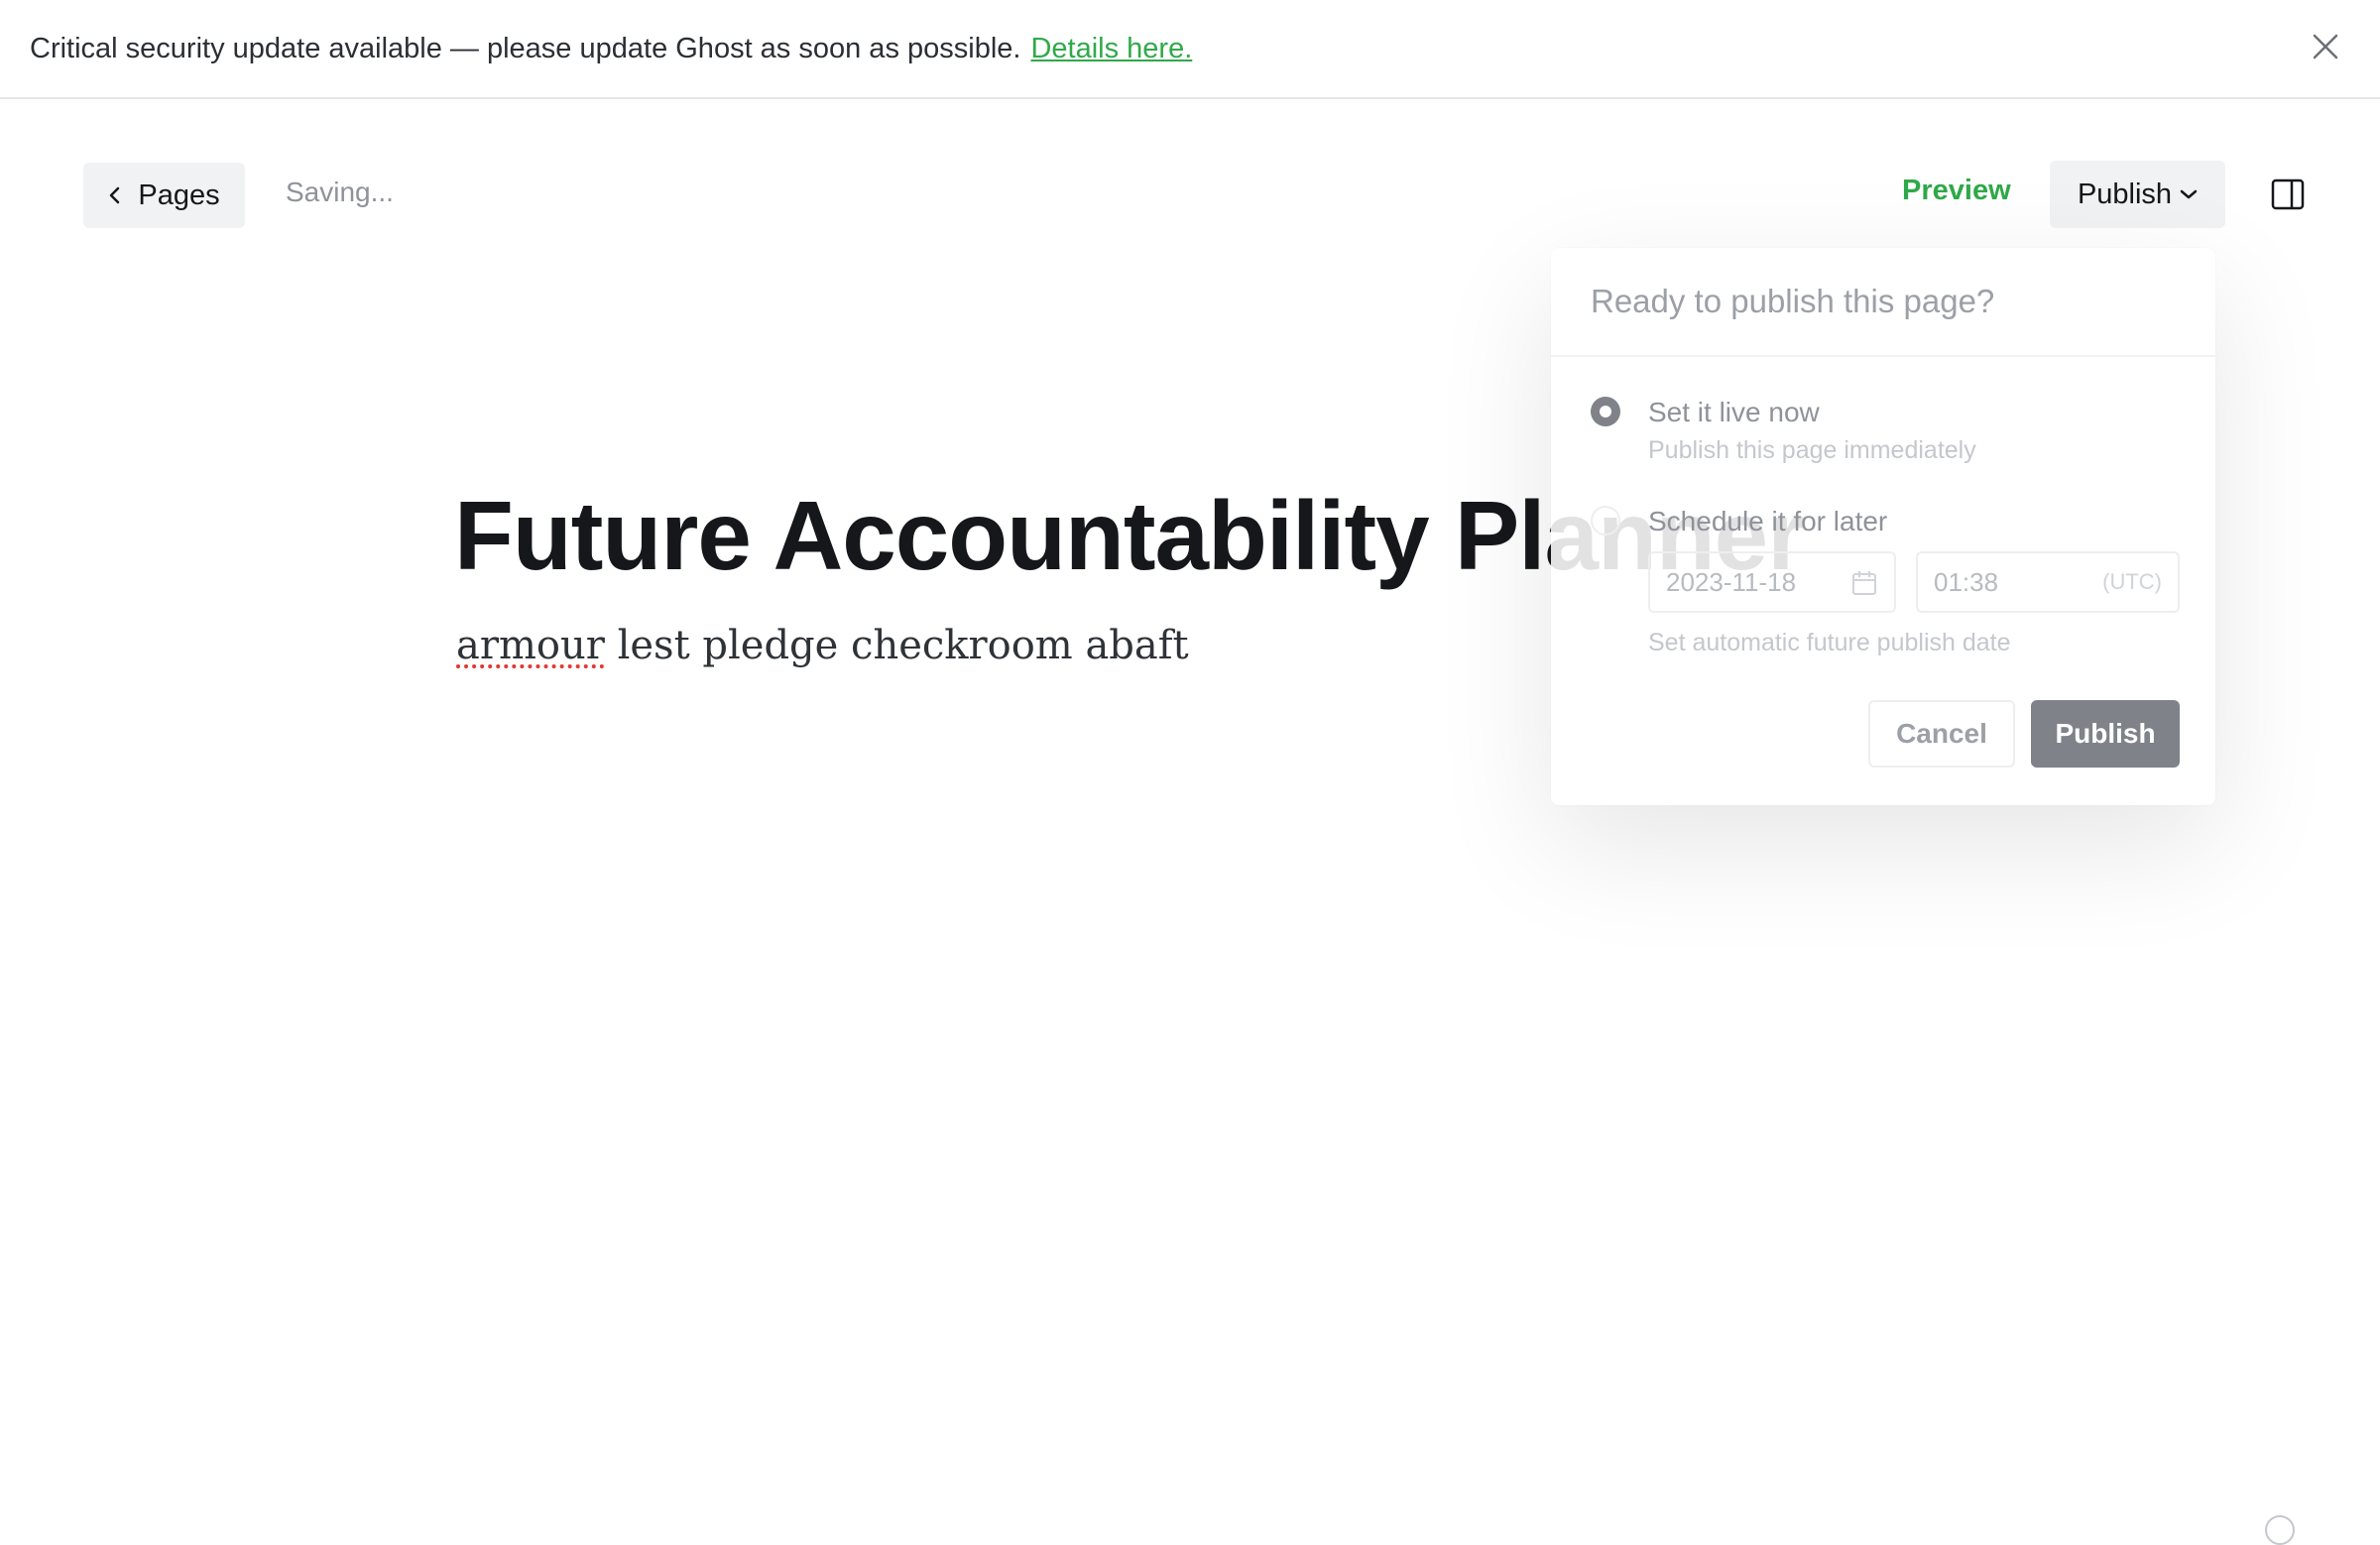  Describe the element at coordinates (1111, 49) in the screenshot. I see `banner-details-link: Details here.` at that location.